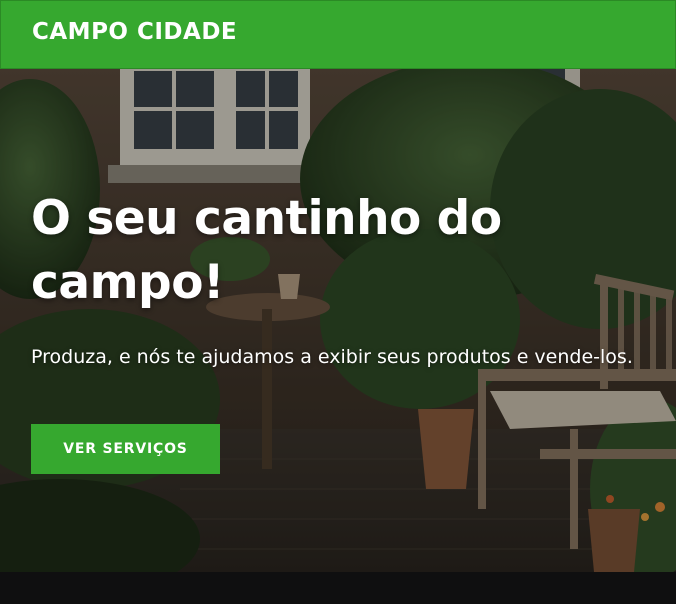 This screenshot has width=676, height=604. What do you see at coordinates (125, 449) in the screenshot?
I see `ver-servicos-button: VER SERVIÇOS` at bounding box center [125, 449].